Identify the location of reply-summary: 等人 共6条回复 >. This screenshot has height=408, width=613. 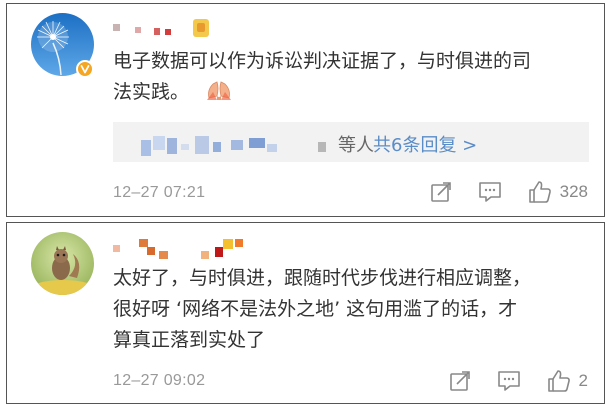
(351, 142).